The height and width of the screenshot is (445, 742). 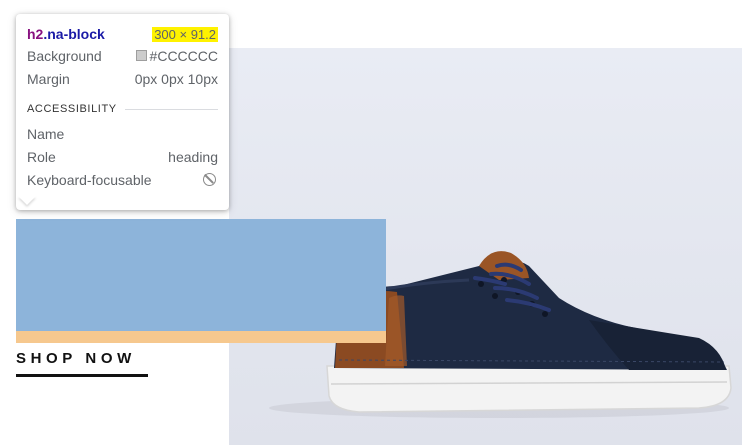 What do you see at coordinates (176, 78) in the screenshot?
I see `margin-value: 0px 0px 10px` at bounding box center [176, 78].